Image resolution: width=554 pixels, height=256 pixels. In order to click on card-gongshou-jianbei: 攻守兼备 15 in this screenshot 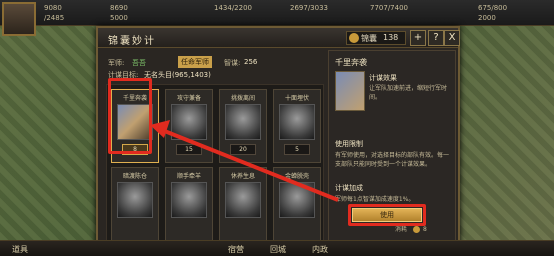, I will do `click(189, 126)`.